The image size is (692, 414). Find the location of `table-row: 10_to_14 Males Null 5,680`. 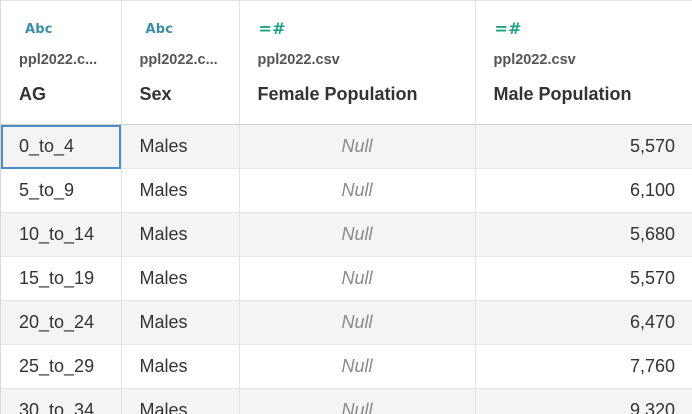

table-row: 10_to_14 Males Null 5,680 is located at coordinates (346, 234).